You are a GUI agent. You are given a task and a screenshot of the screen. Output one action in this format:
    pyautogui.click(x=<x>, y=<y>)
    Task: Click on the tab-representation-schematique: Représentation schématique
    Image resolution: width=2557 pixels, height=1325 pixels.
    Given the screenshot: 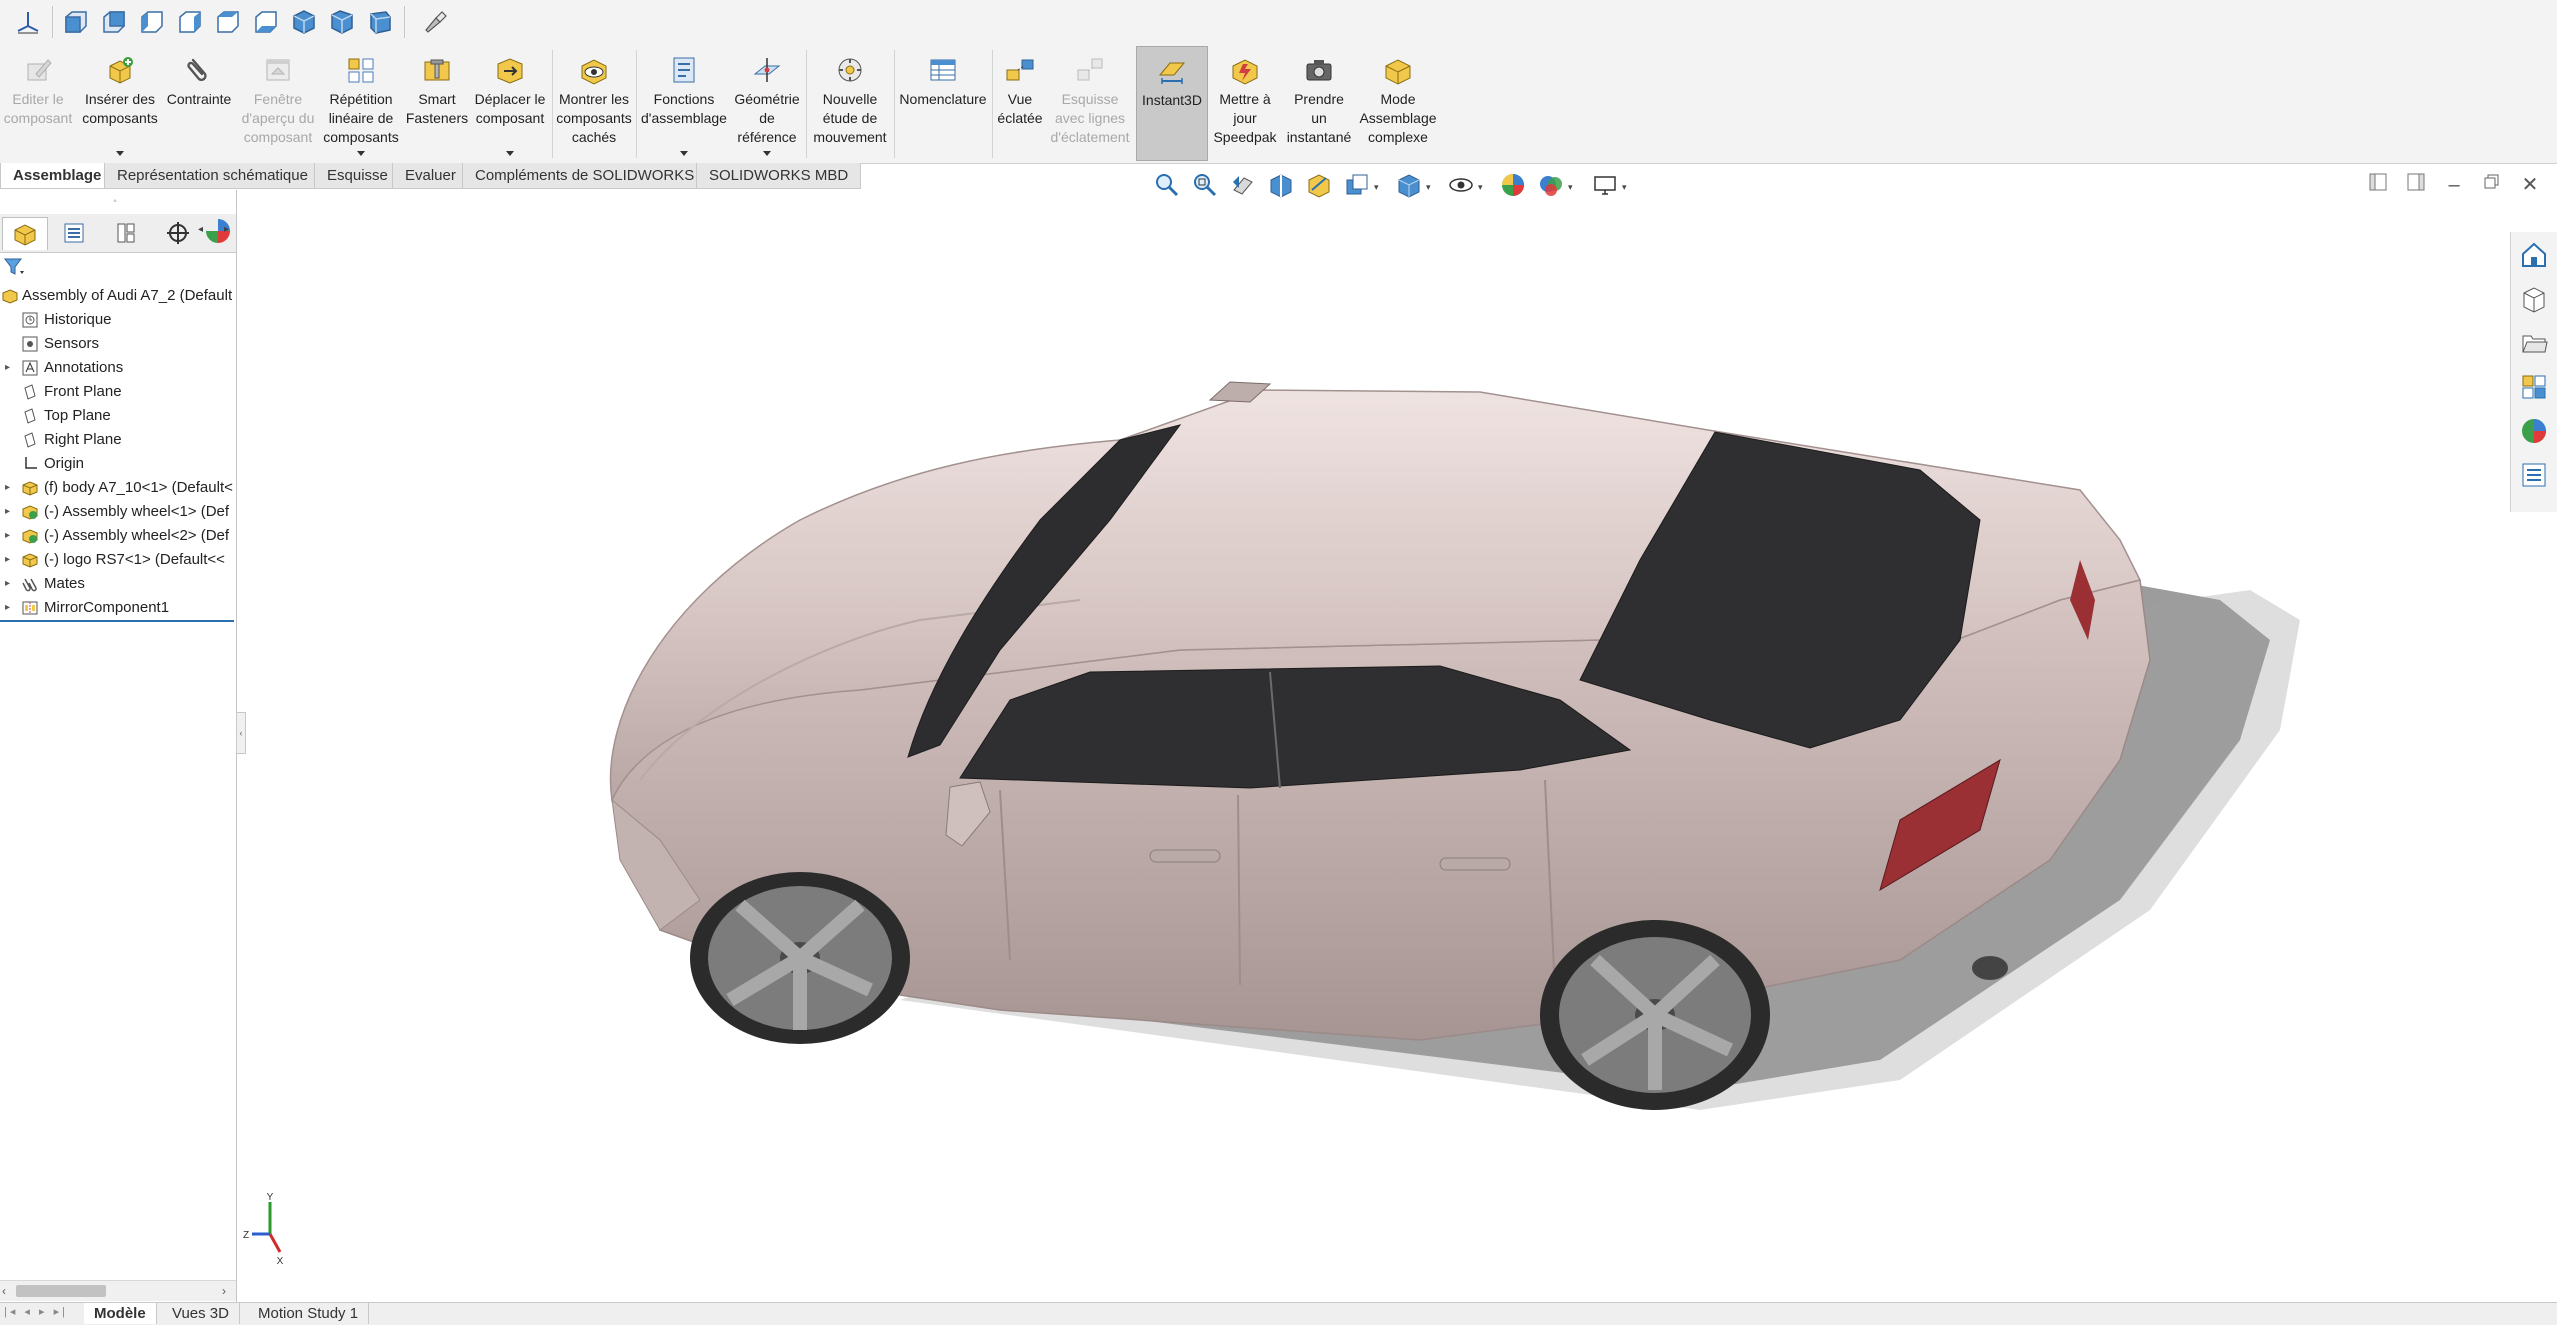 What is the action you would take?
    pyautogui.click(x=212, y=176)
    